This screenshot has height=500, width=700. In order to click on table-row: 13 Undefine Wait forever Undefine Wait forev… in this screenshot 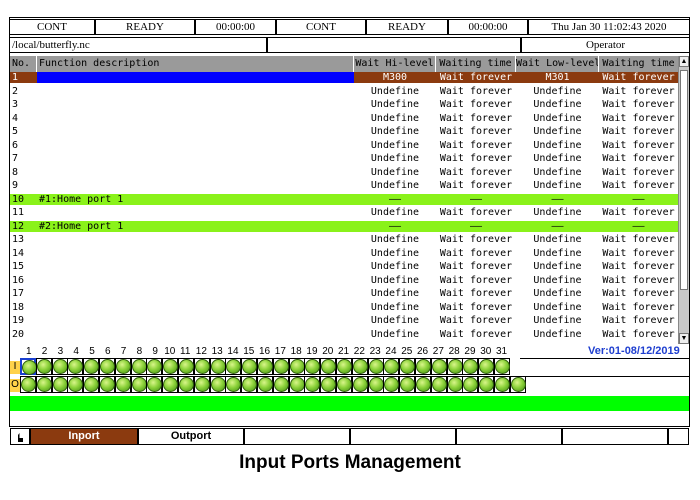, I will do `click(344, 239)`.